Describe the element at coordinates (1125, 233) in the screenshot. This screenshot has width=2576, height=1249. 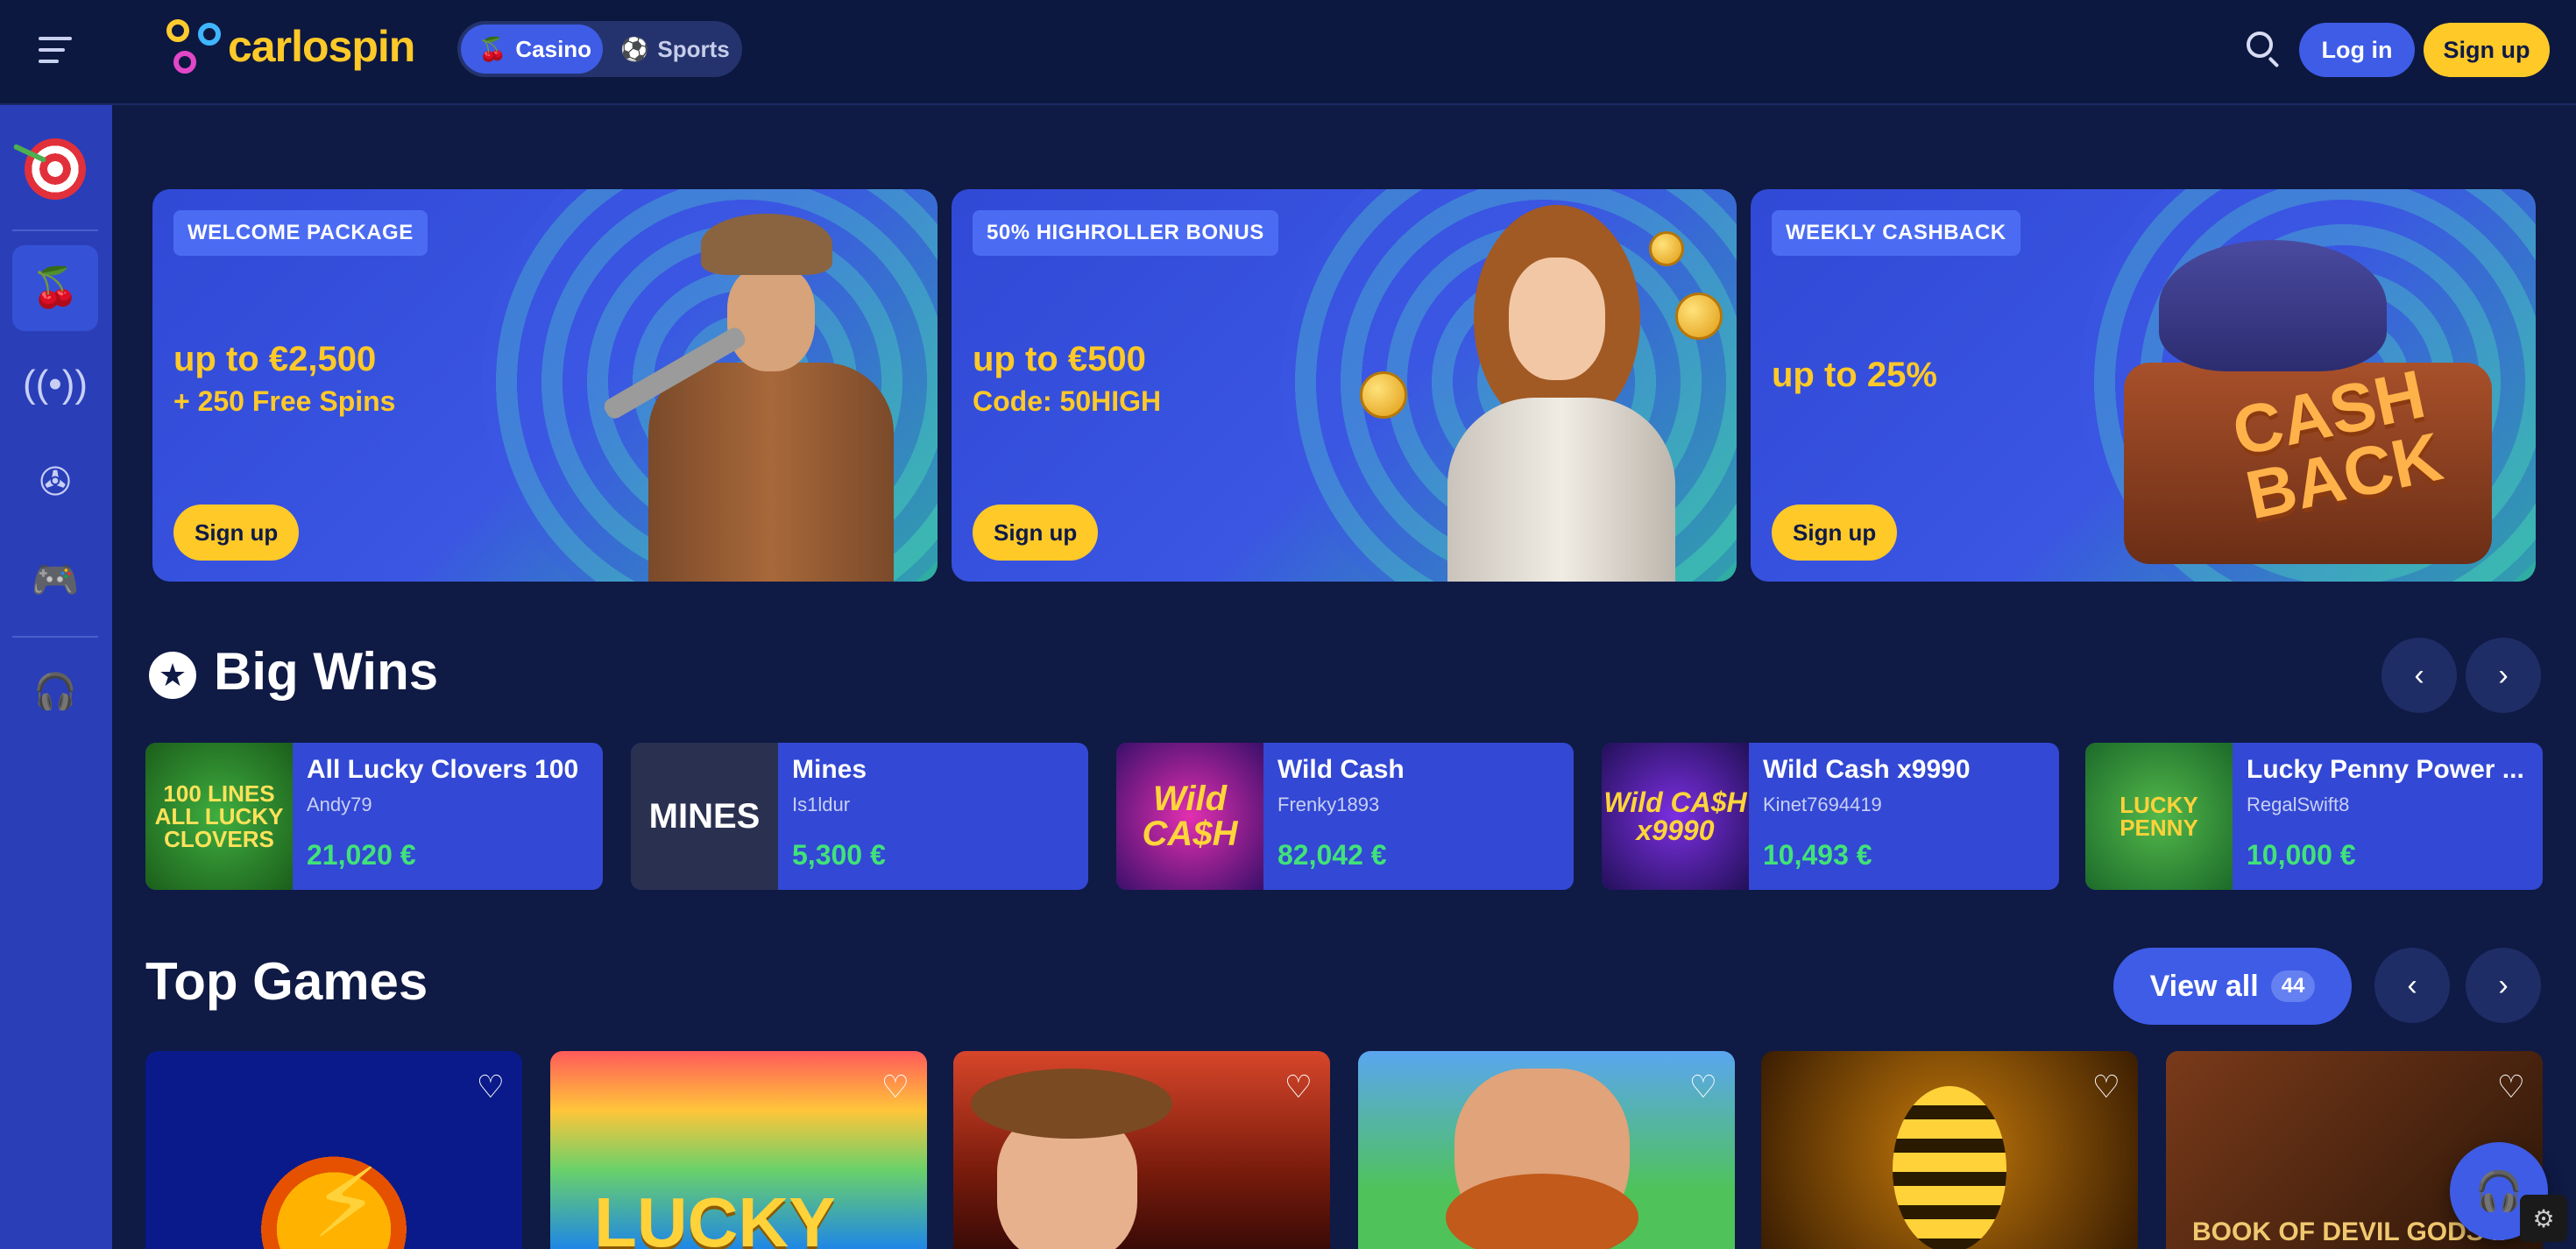
I see `promo-tag: 50% HIGHROLLER BONUS` at that location.